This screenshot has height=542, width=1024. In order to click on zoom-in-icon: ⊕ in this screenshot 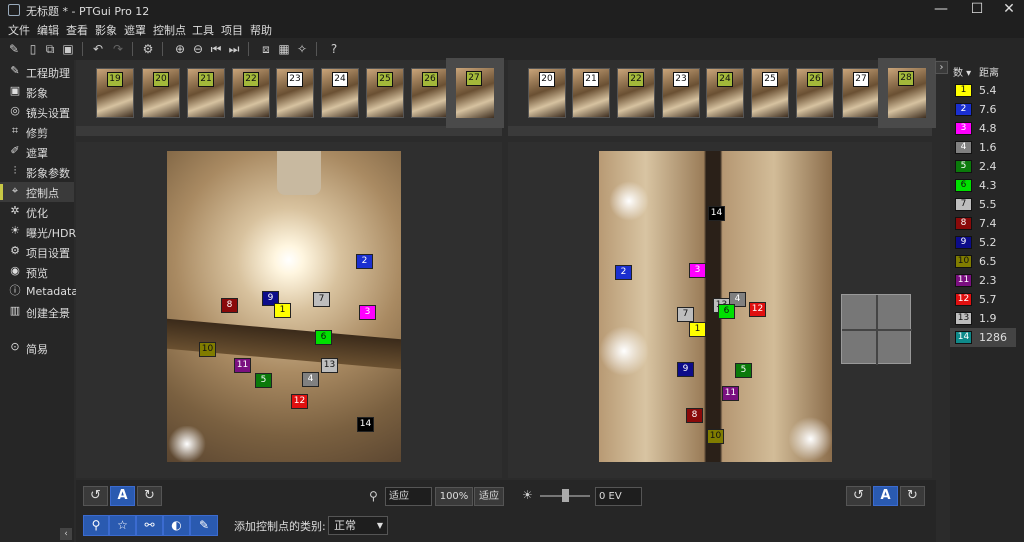, I will do `click(180, 49)`.